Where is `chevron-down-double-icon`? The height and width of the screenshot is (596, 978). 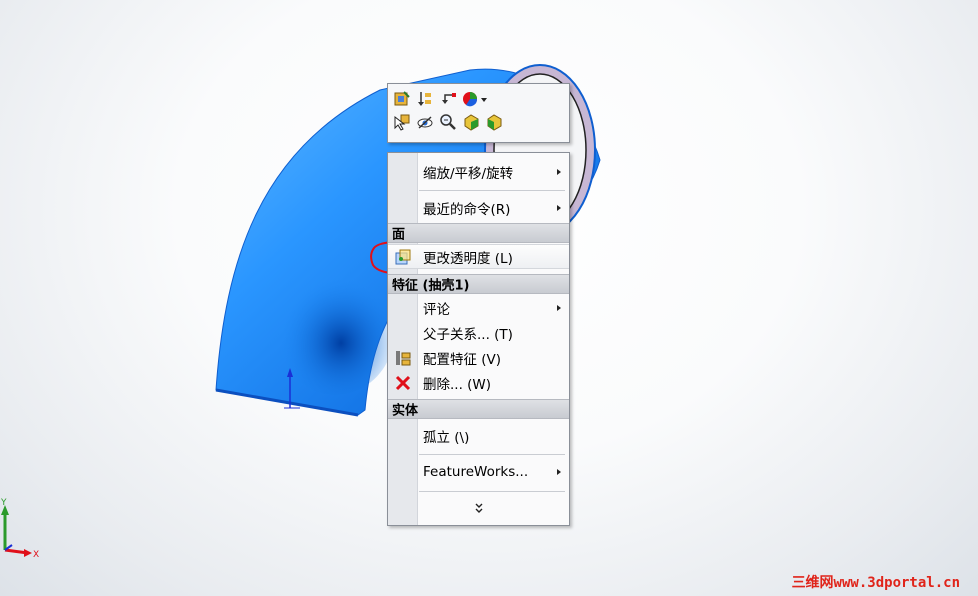 chevron-down-double-icon is located at coordinates (479, 509).